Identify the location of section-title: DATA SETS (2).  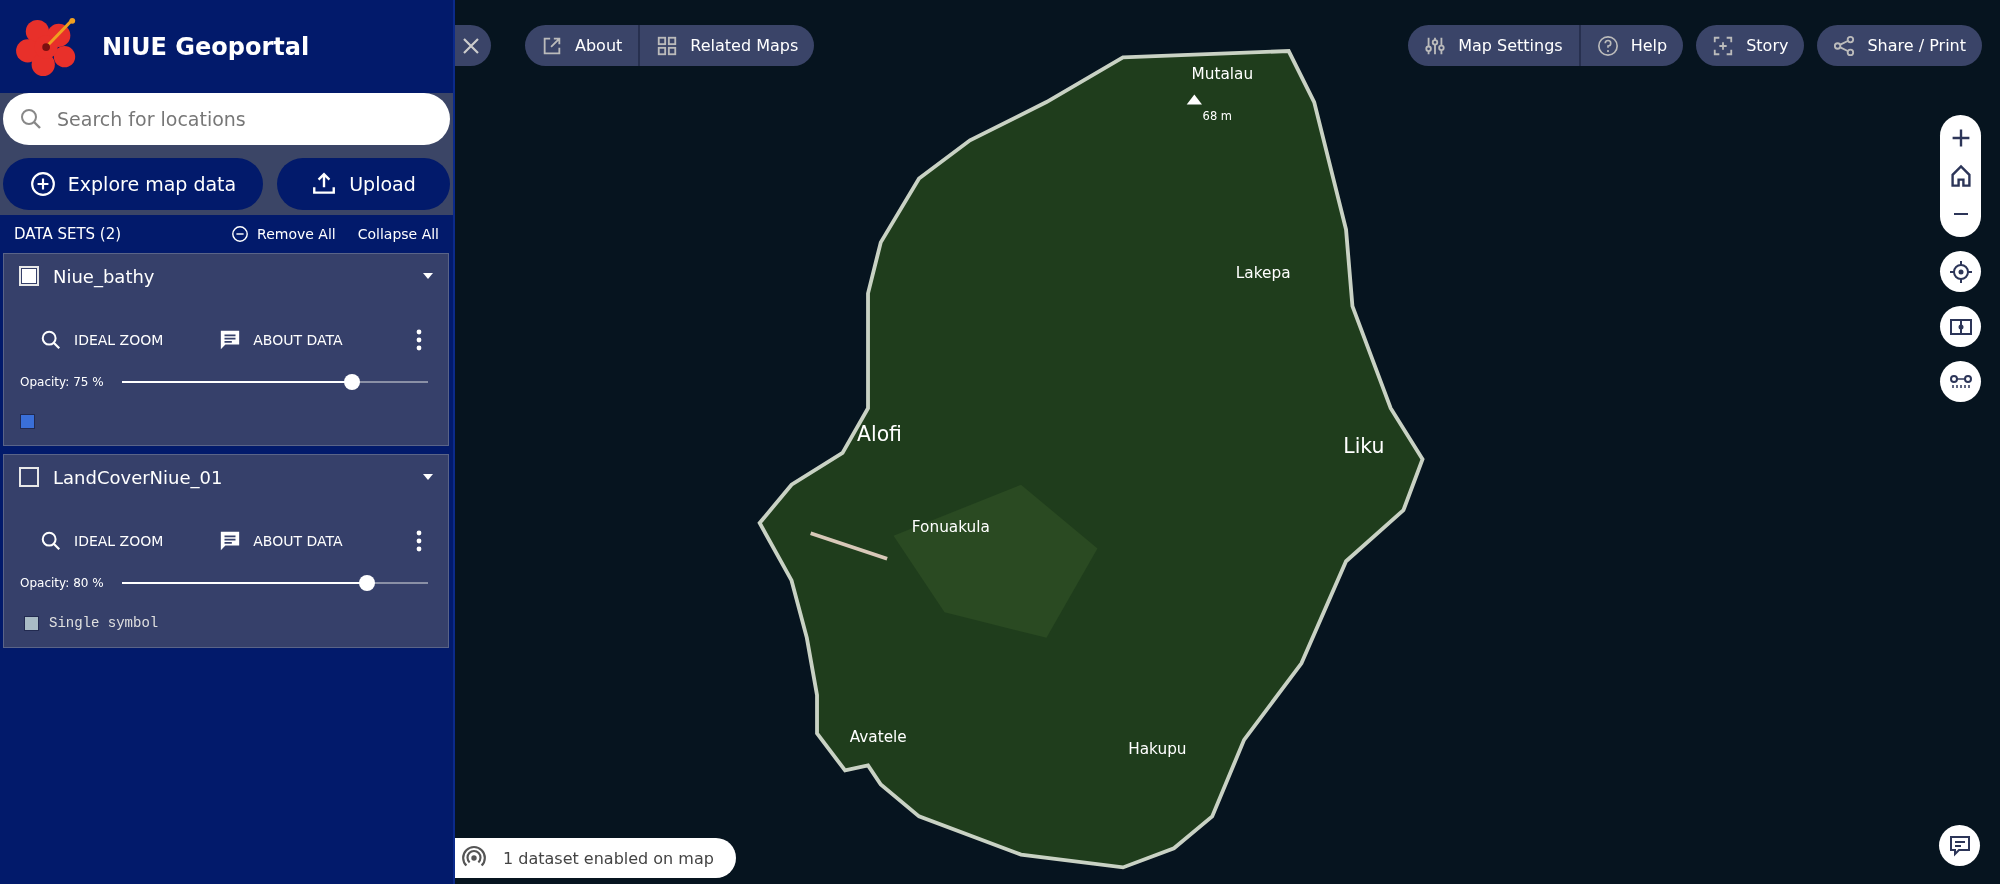
(68, 234).